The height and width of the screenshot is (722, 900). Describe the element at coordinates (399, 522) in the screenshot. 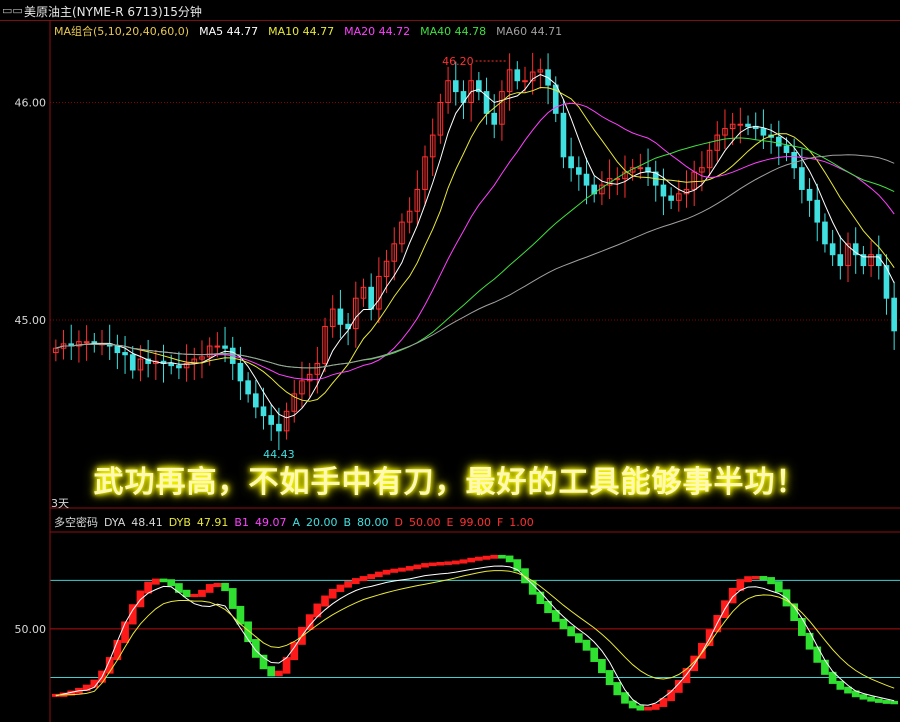

I see `indicator-legend-item-11: D` at that location.